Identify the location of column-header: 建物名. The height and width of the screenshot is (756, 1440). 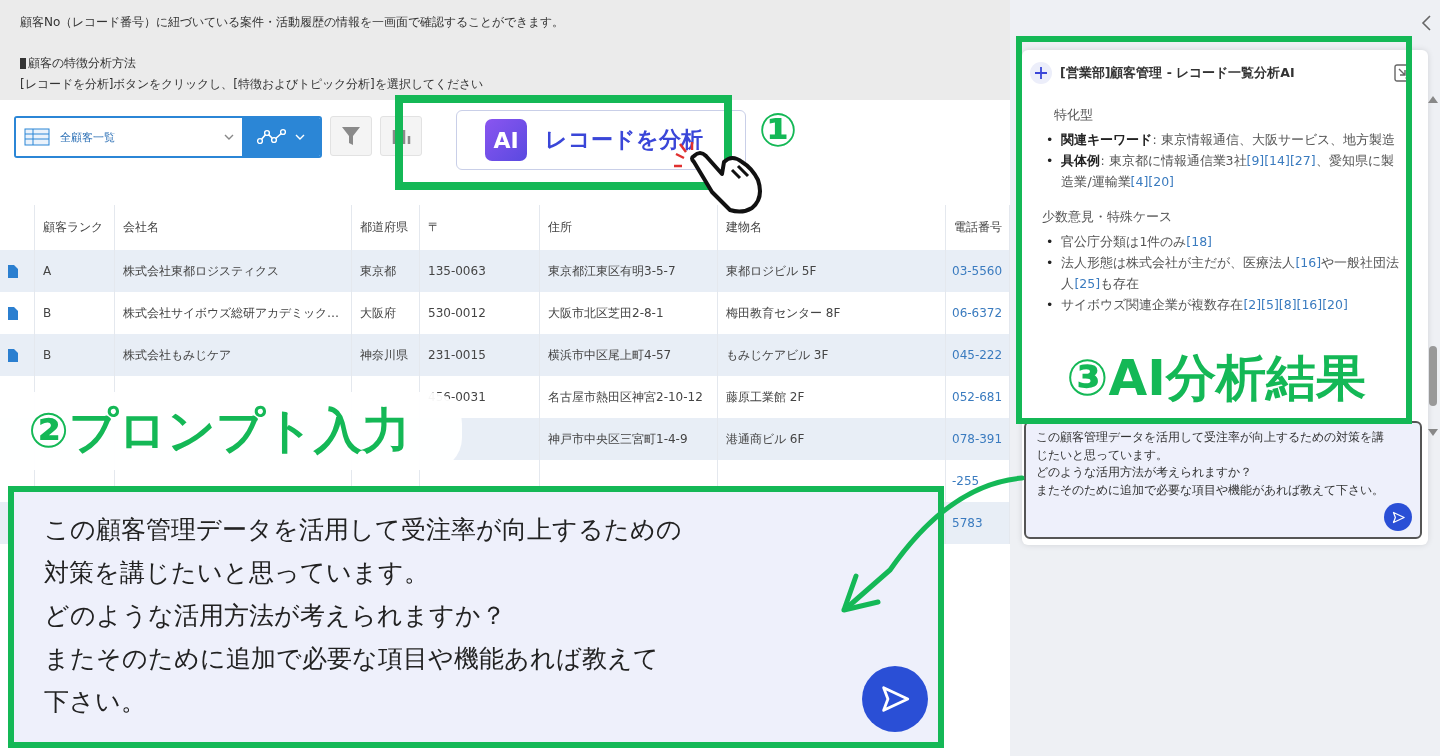
(744, 227).